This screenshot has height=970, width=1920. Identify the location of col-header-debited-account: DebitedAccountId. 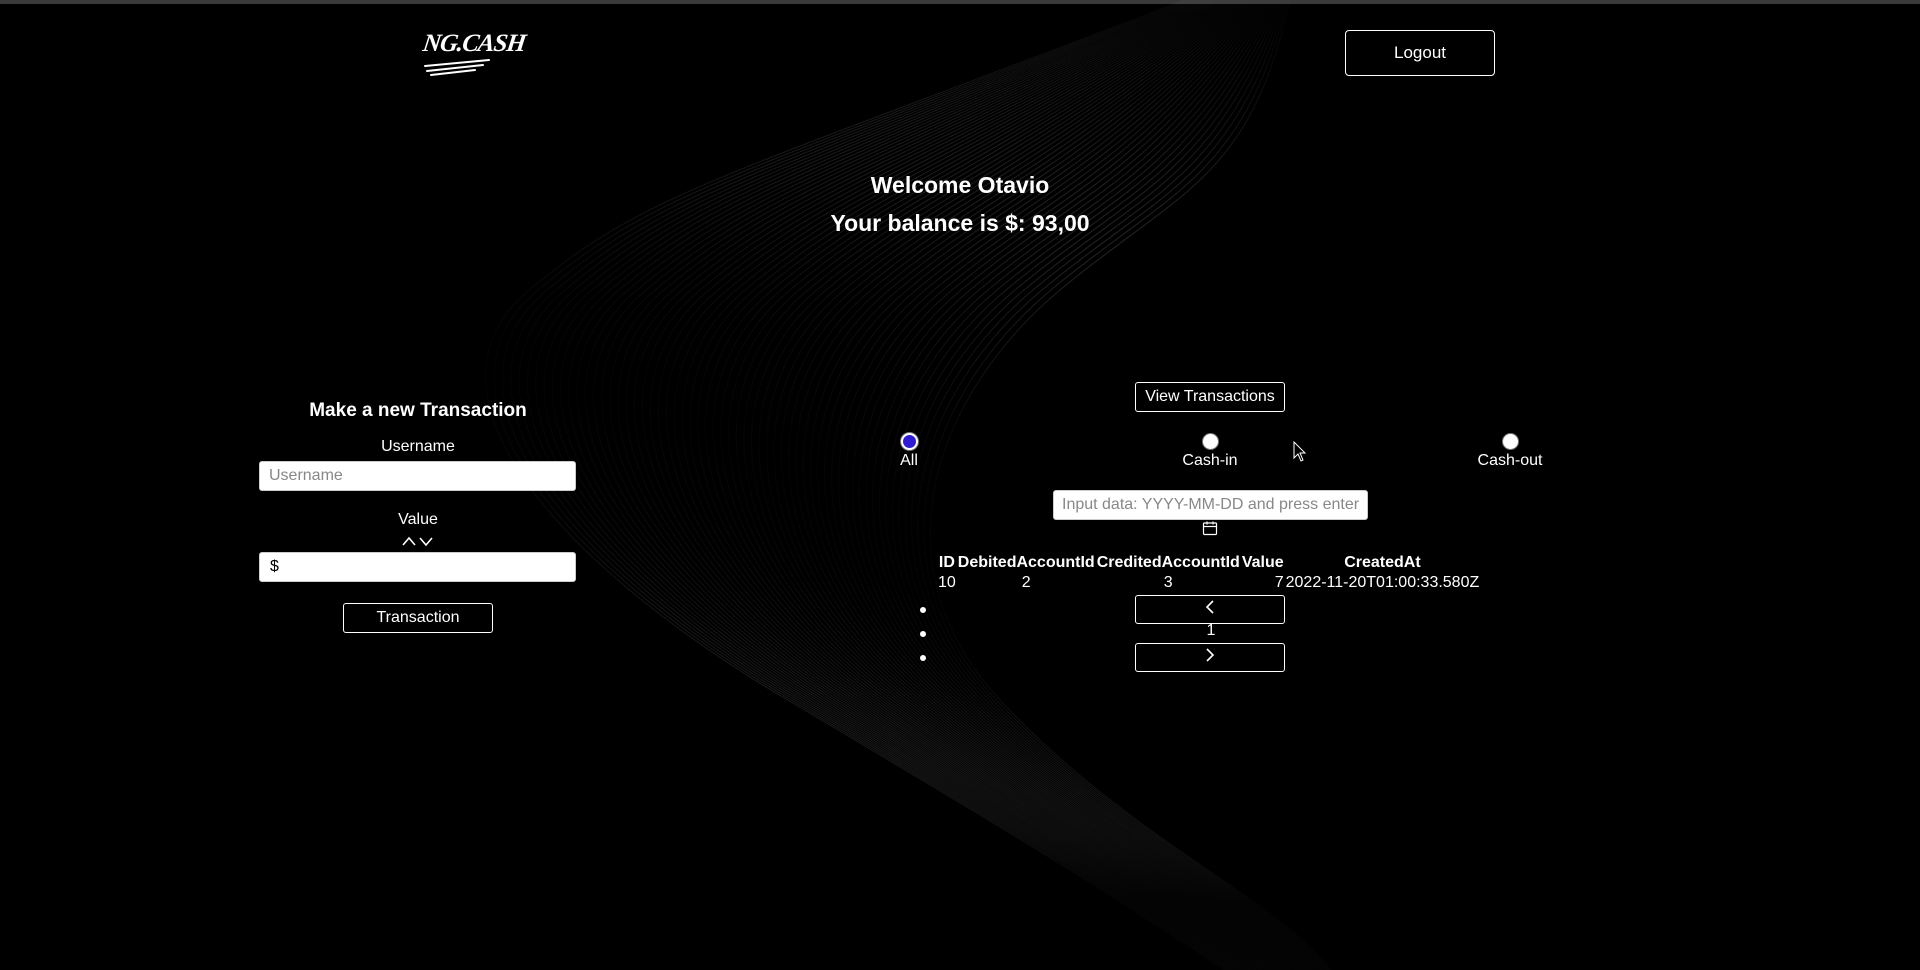
(1026, 562).